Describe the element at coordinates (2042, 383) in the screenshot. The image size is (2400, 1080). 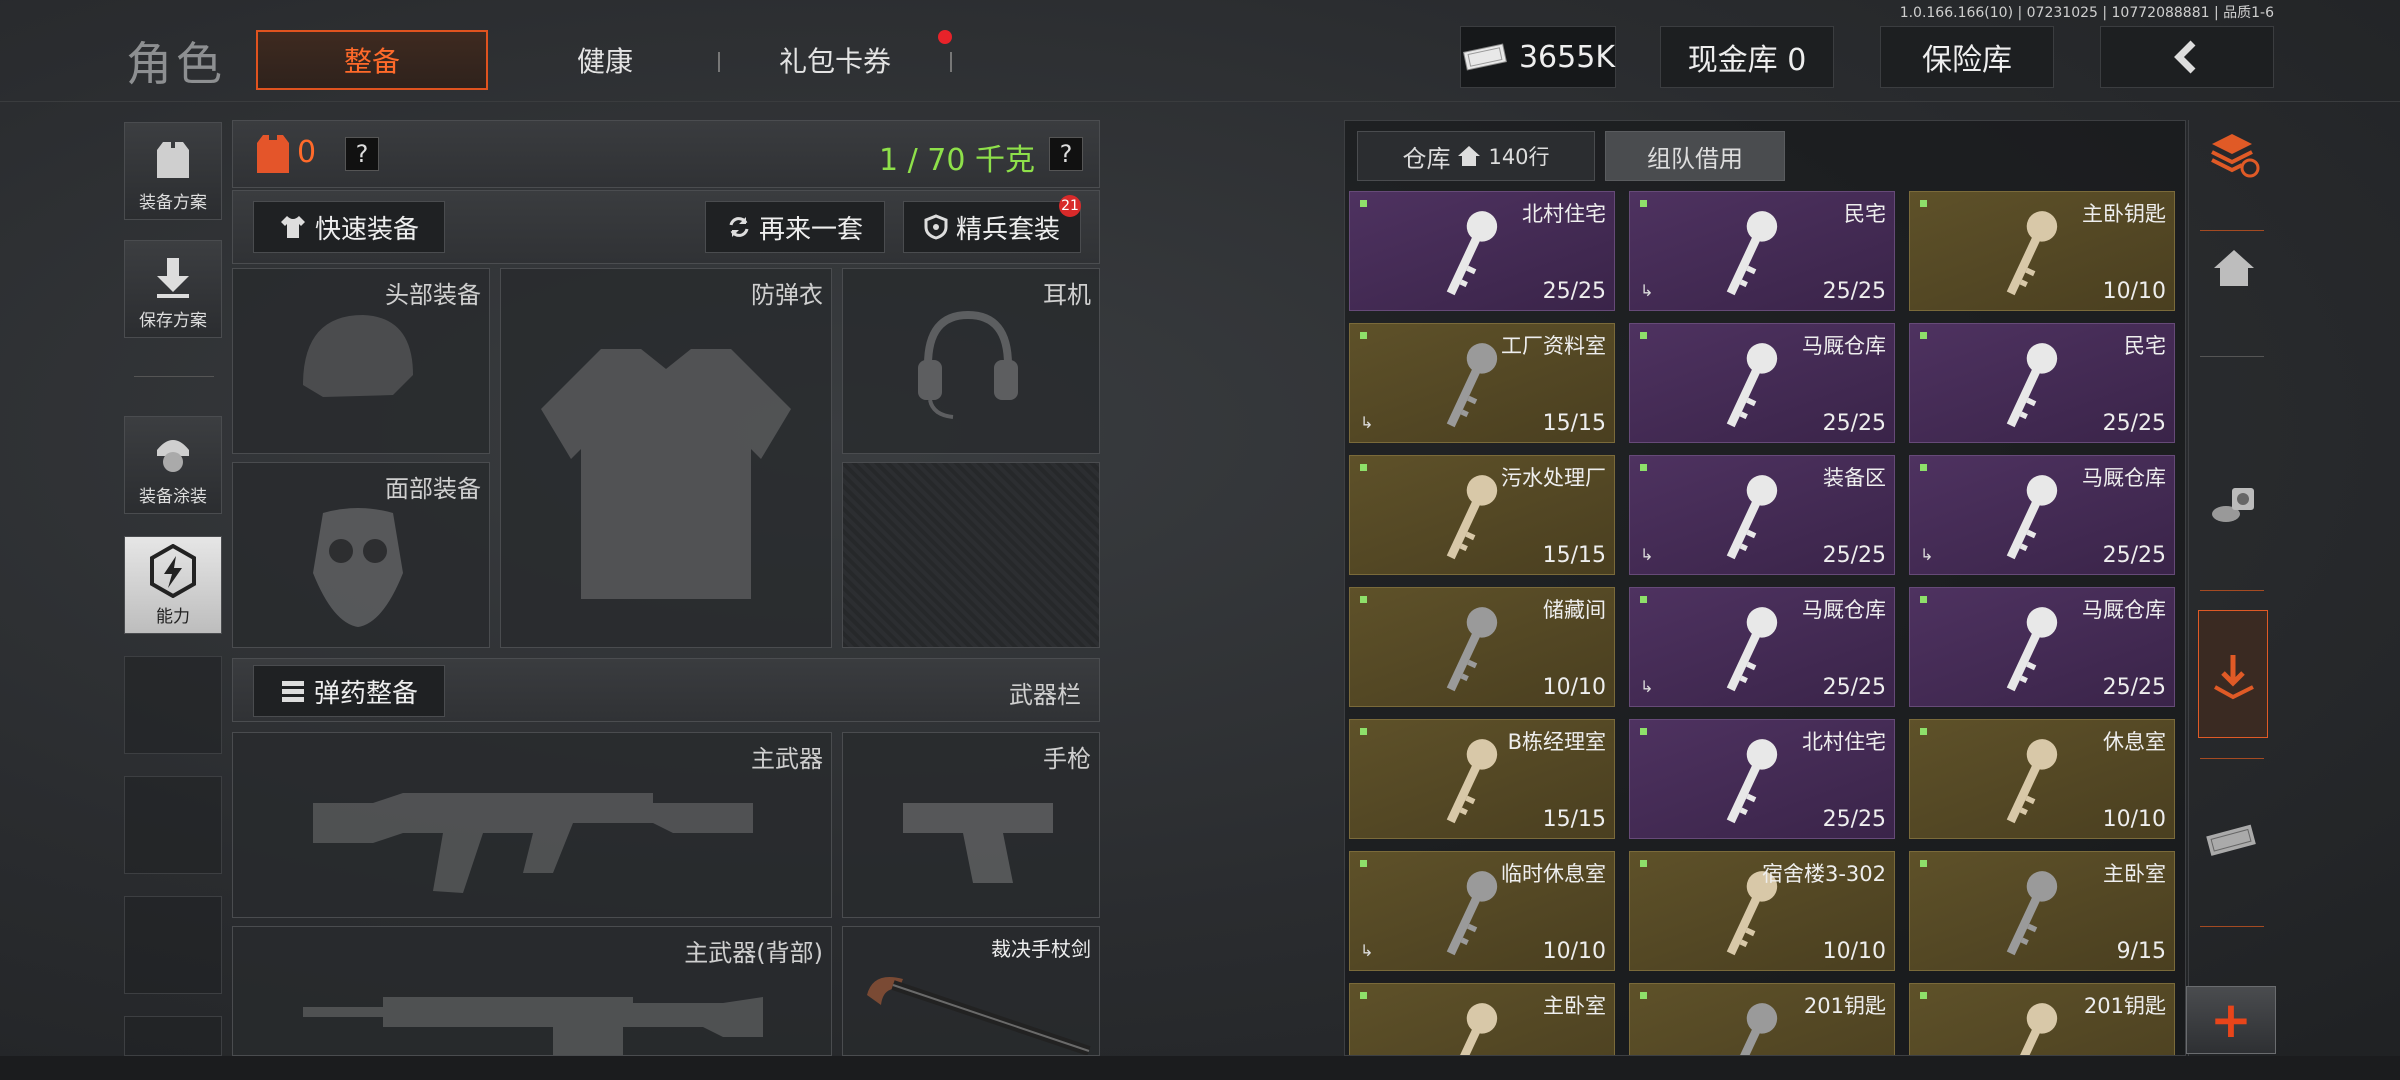
I see `warehouse-key-item: 民宅 25/25` at that location.